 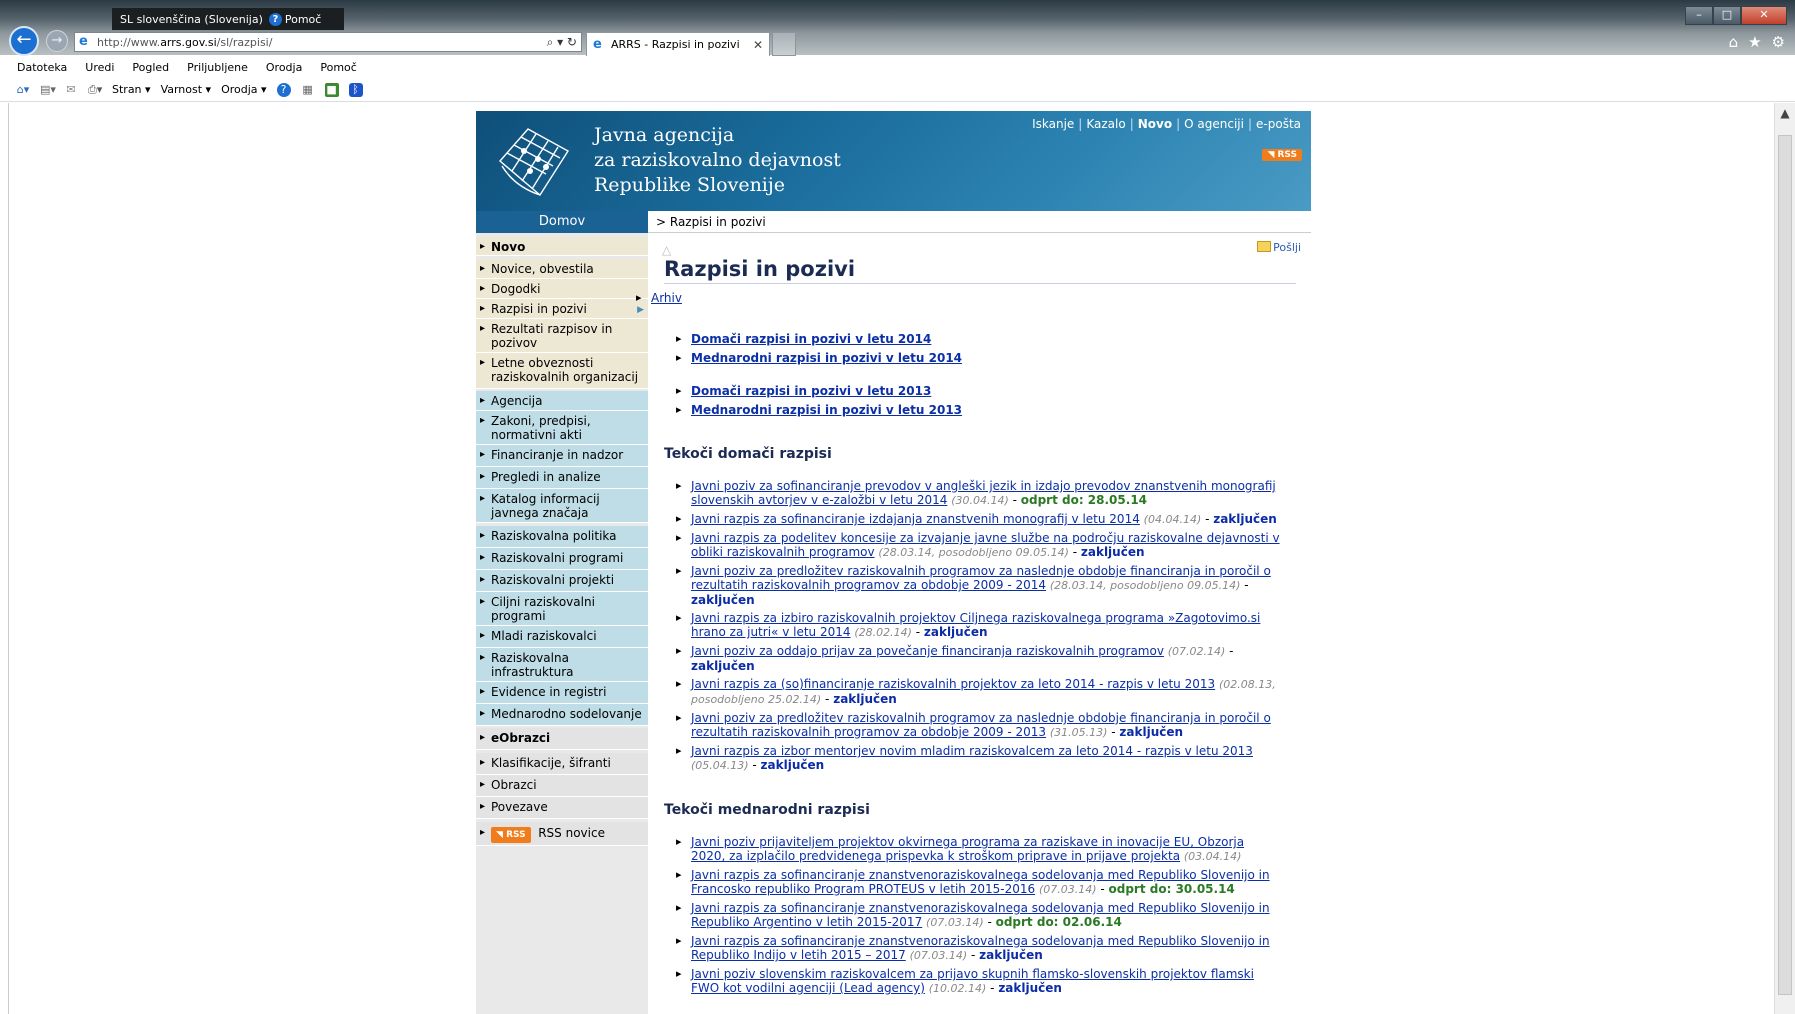 I want to click on maximize-button: □, so click(x=1727, y=15).